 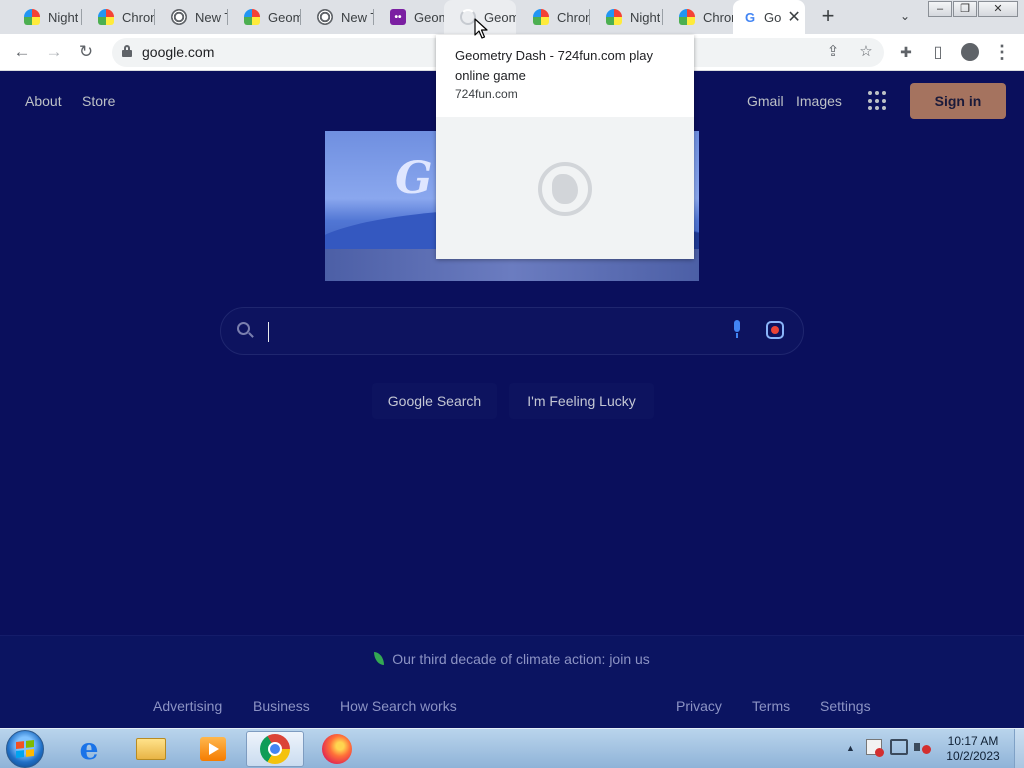 What do you see at coordinates (398, 17) in the screenshot?
I see `purple-game-icon: ••` at bounding box center [398, 17].